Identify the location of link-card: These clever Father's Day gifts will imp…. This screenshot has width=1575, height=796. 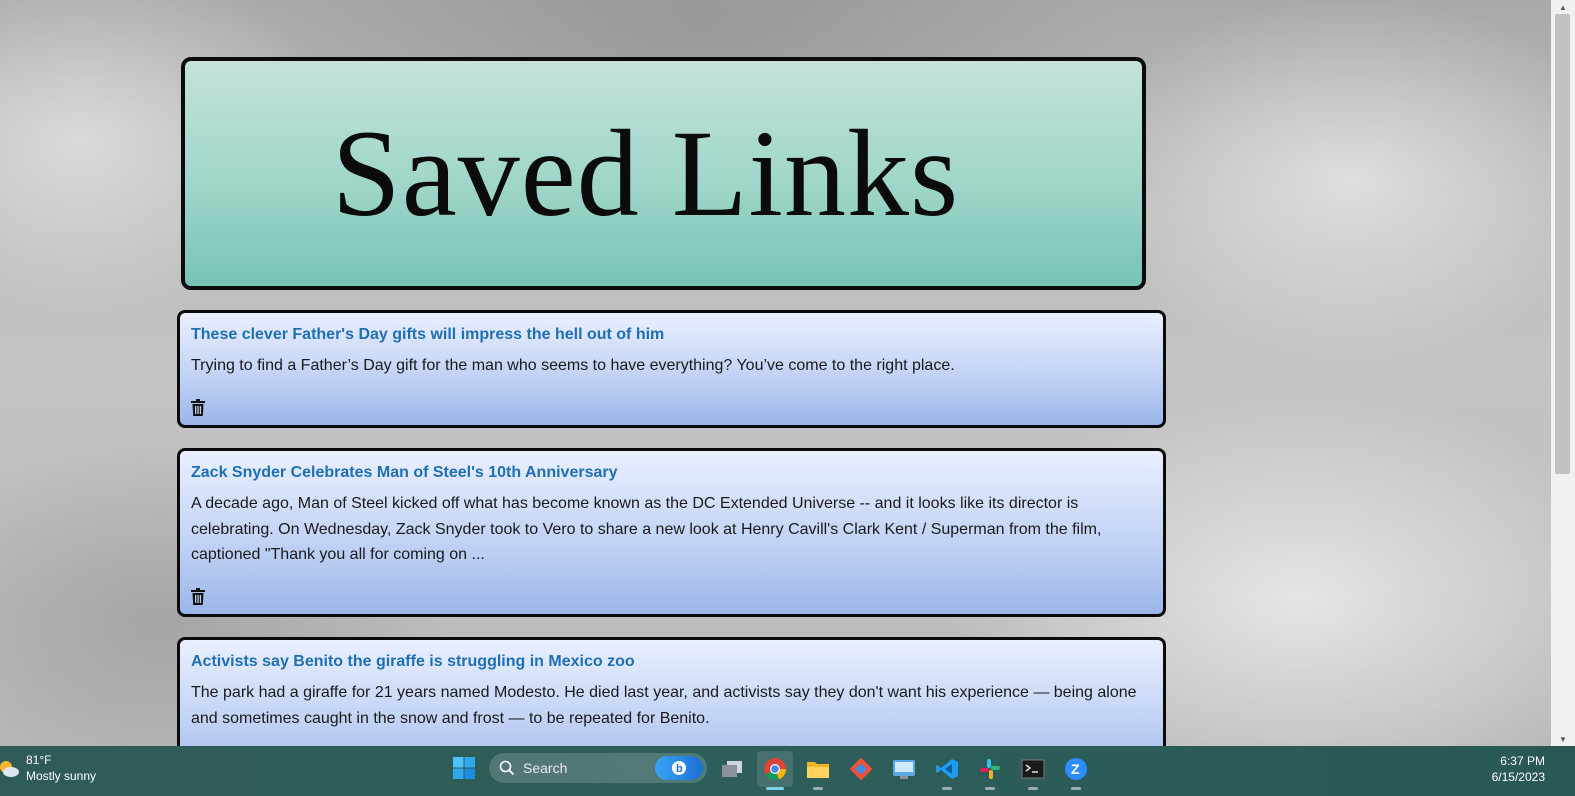
(671, 369).